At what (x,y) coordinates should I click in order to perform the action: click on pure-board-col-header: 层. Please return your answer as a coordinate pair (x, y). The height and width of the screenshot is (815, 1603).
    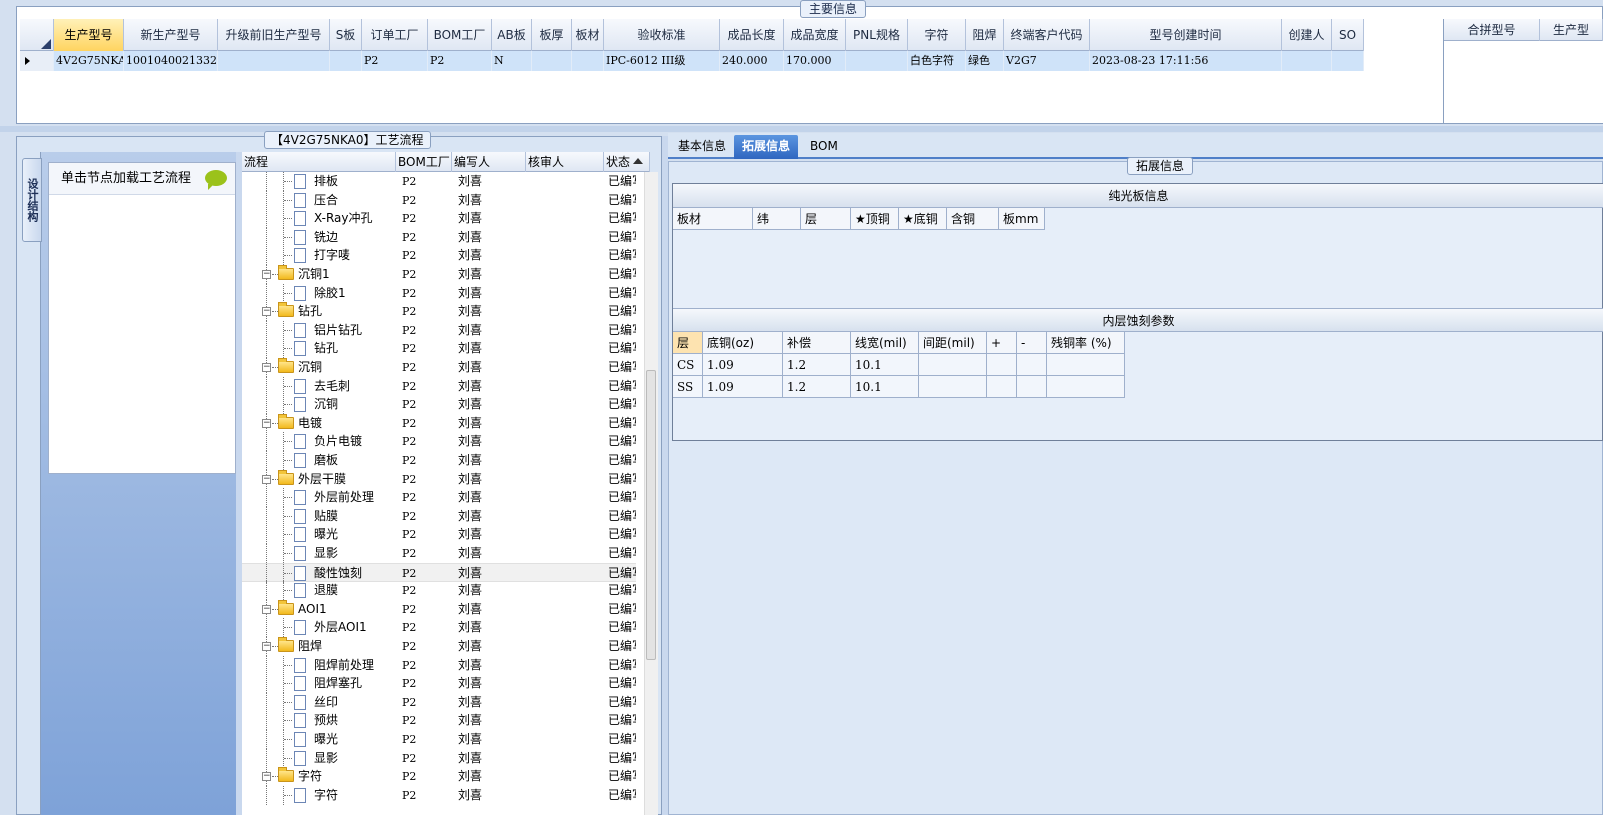
    Looking at the image, I should click on (826, 219).